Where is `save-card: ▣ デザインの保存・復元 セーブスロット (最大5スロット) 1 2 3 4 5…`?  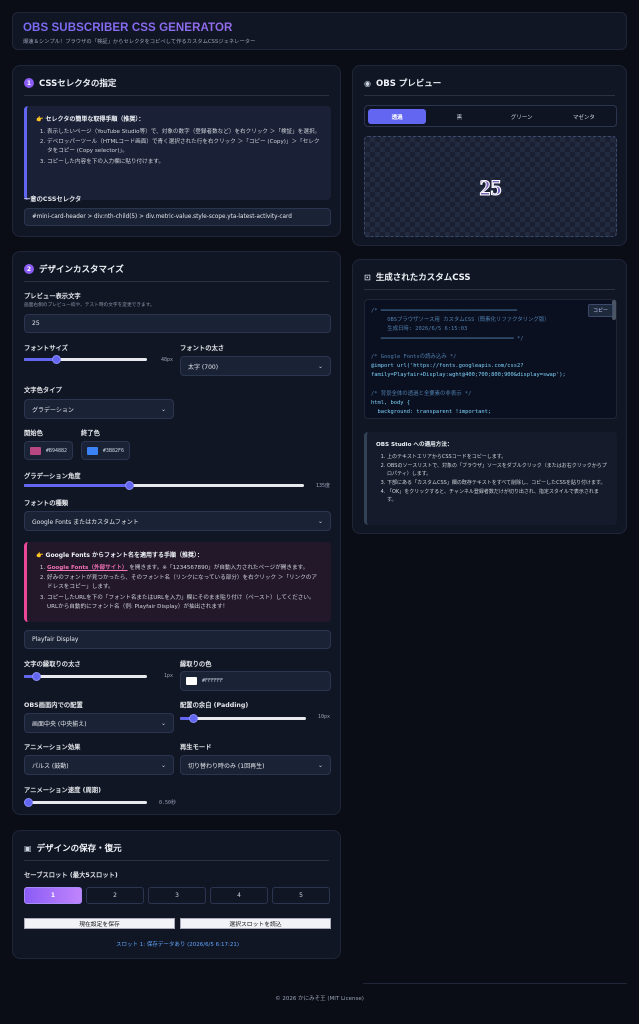 save-card: ▣ デザインの保存・復元 セーブスロット (最大5スロット) 1 2 3 4 5… is located at coordinates (176, 894).